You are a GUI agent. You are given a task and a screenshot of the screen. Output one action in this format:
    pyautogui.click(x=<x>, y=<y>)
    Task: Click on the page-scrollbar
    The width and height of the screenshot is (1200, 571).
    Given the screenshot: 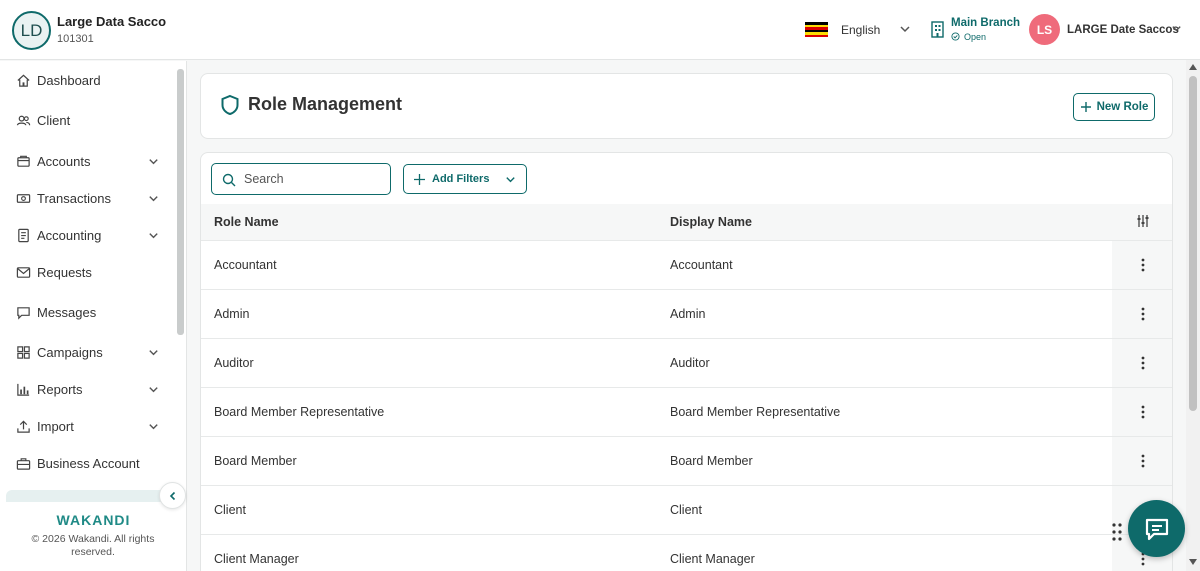 What is the action you would take?
    pyautogui.click(x=1193, y=315)
    